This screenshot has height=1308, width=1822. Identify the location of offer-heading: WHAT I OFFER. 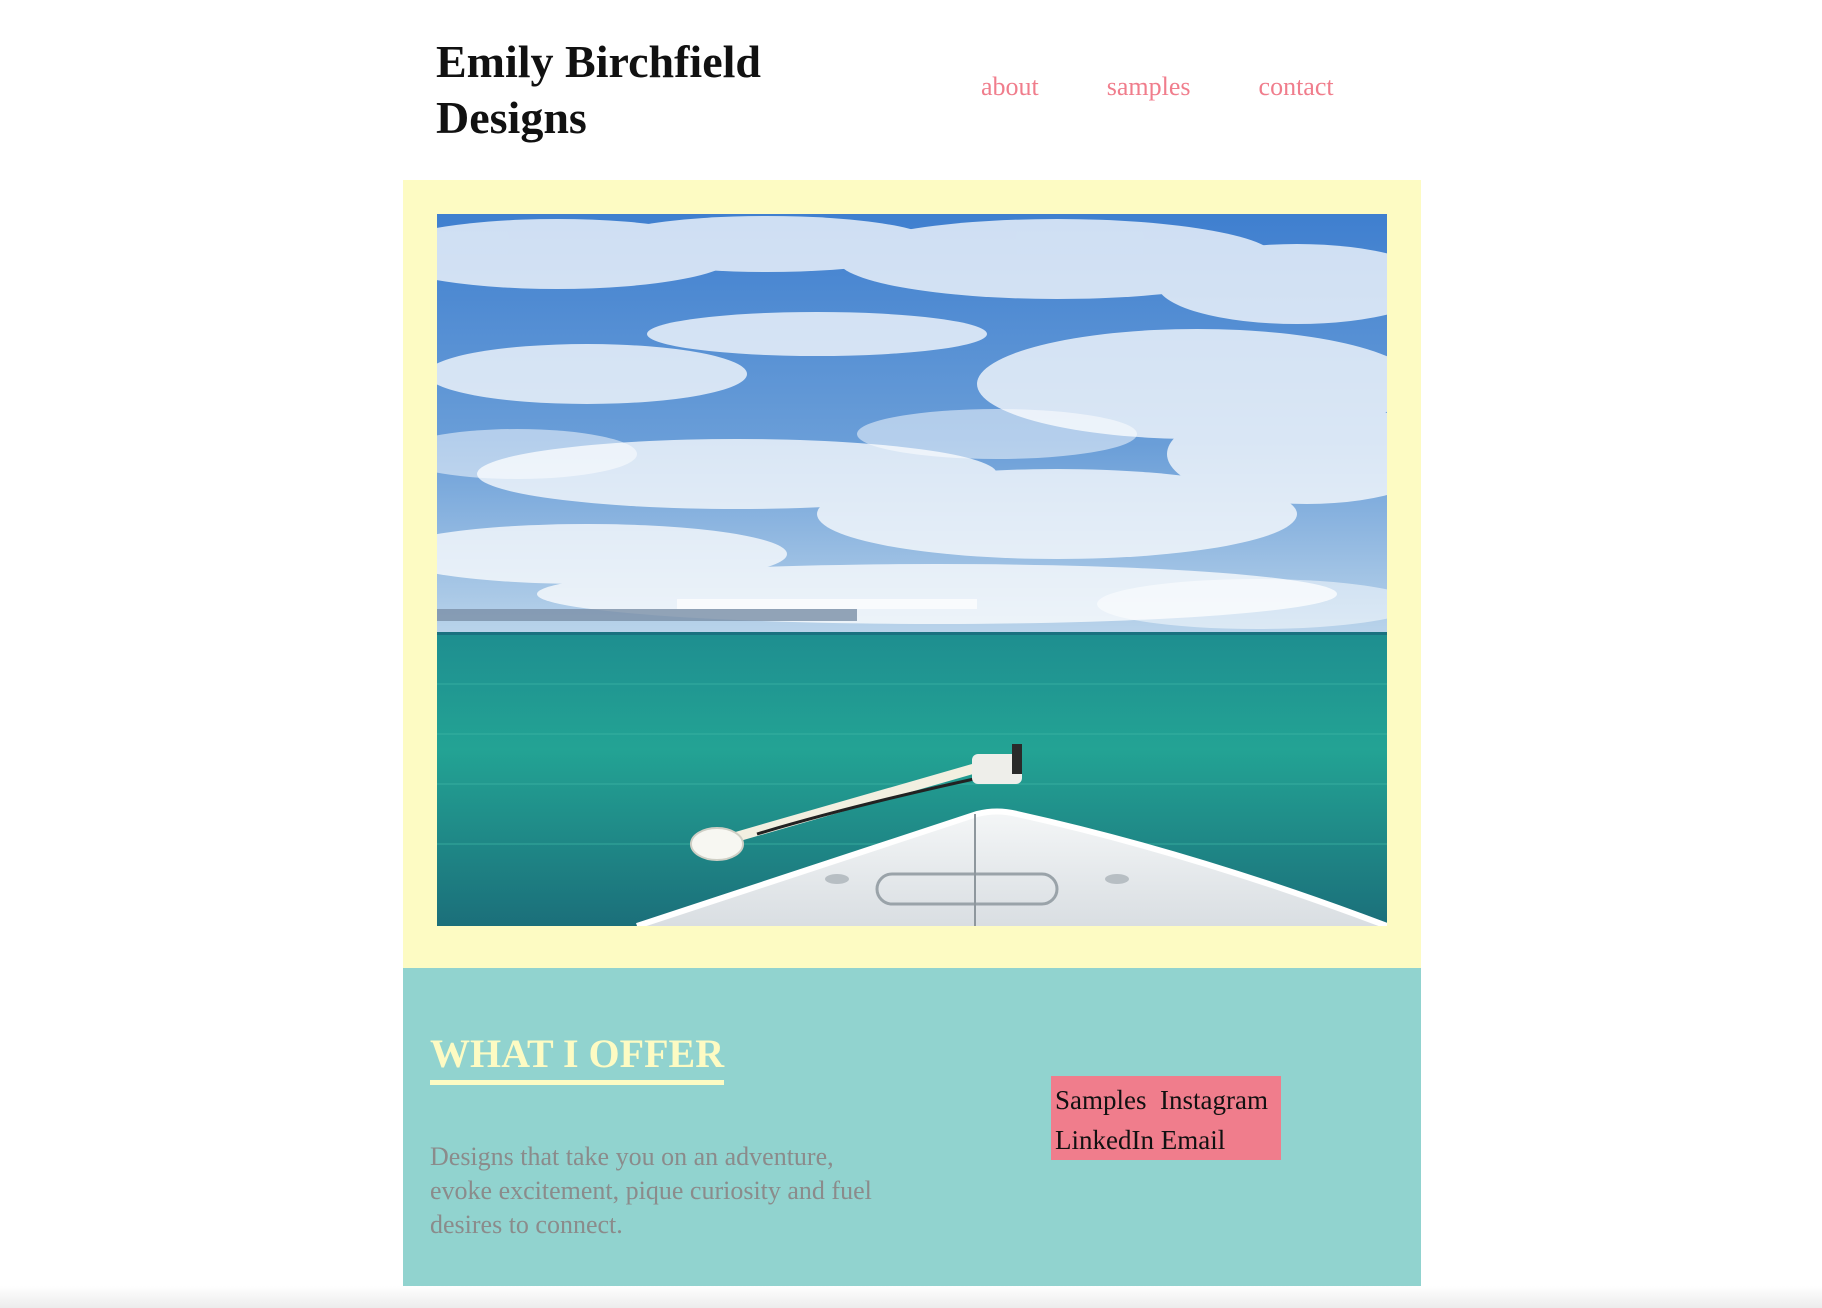
(577, 1057).